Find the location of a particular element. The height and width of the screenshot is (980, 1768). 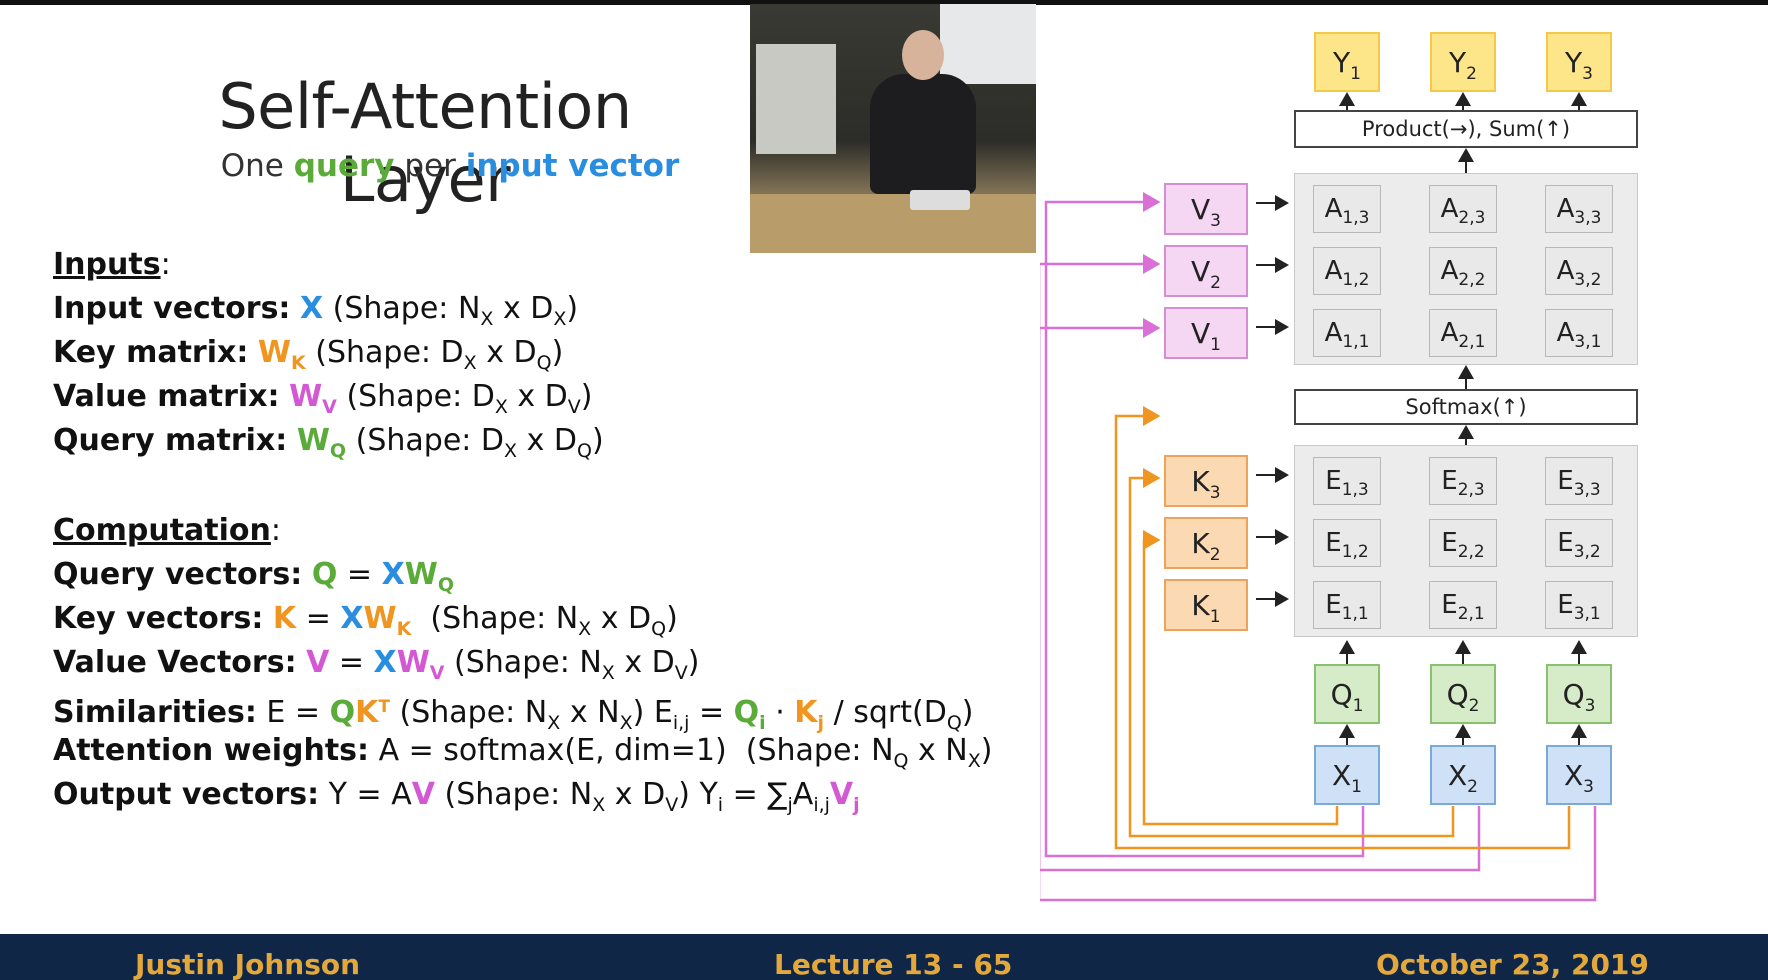

query-vectors-w-sym: W is located at coordinates (421, 574).